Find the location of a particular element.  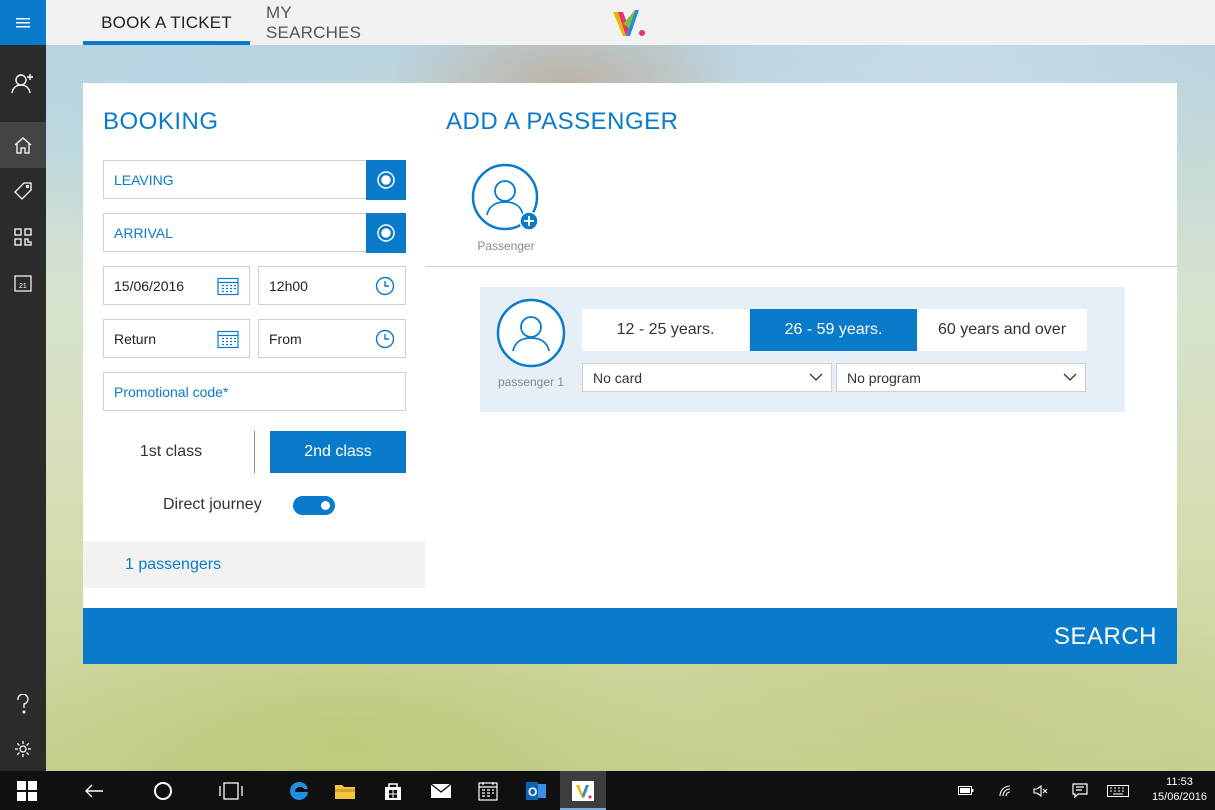

return-date-value: Return is located at coordinates (135, 338).